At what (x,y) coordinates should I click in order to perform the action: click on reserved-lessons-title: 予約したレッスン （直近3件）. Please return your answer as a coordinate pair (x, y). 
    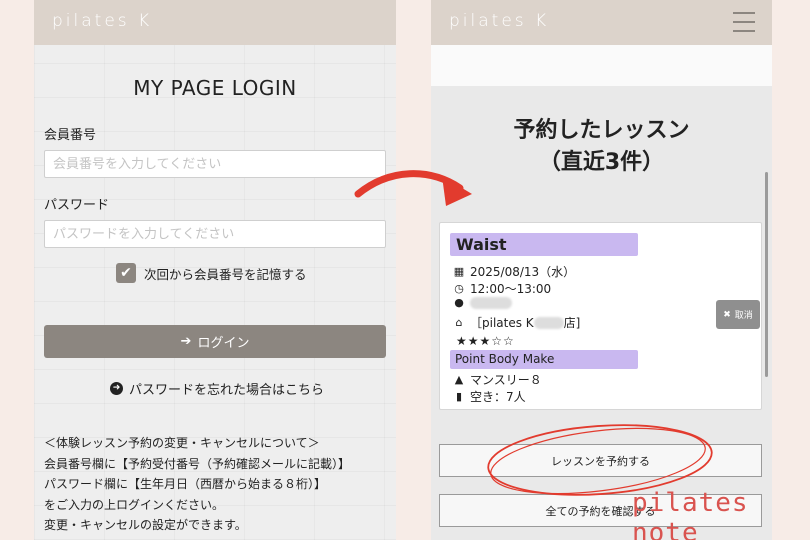
    Looking at the image, I should click on (601, 147).